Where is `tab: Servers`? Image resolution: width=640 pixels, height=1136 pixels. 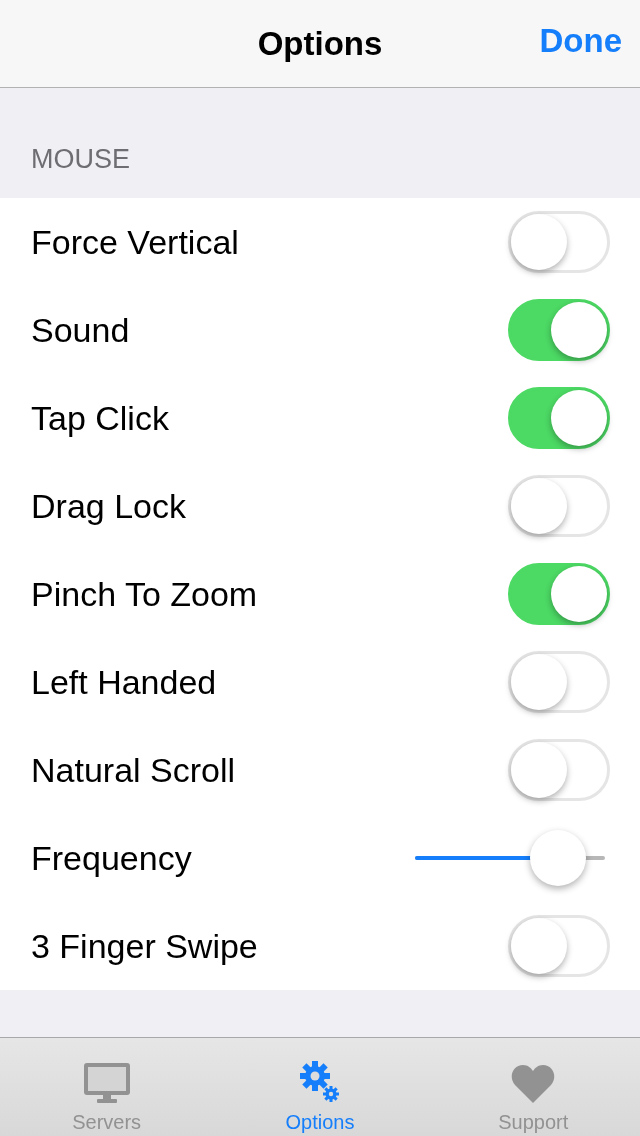
tab: Servers is located at coordinates (107, 1087).